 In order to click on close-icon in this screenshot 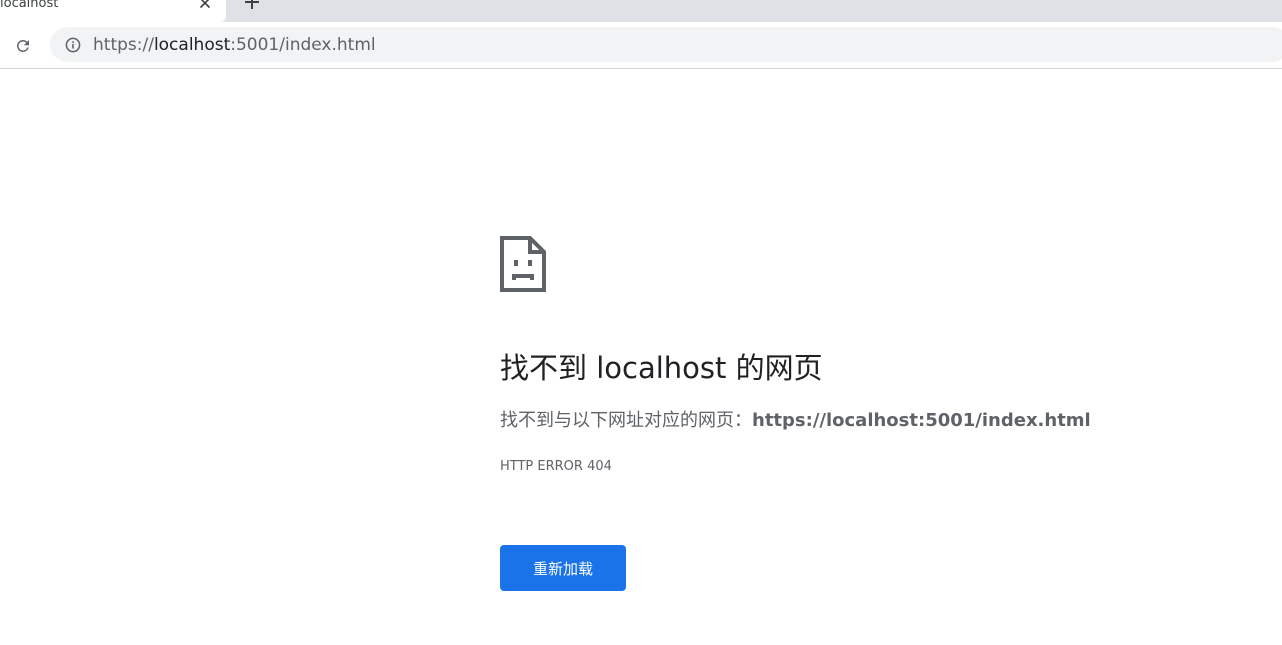, I will do `click(205, 6)`.